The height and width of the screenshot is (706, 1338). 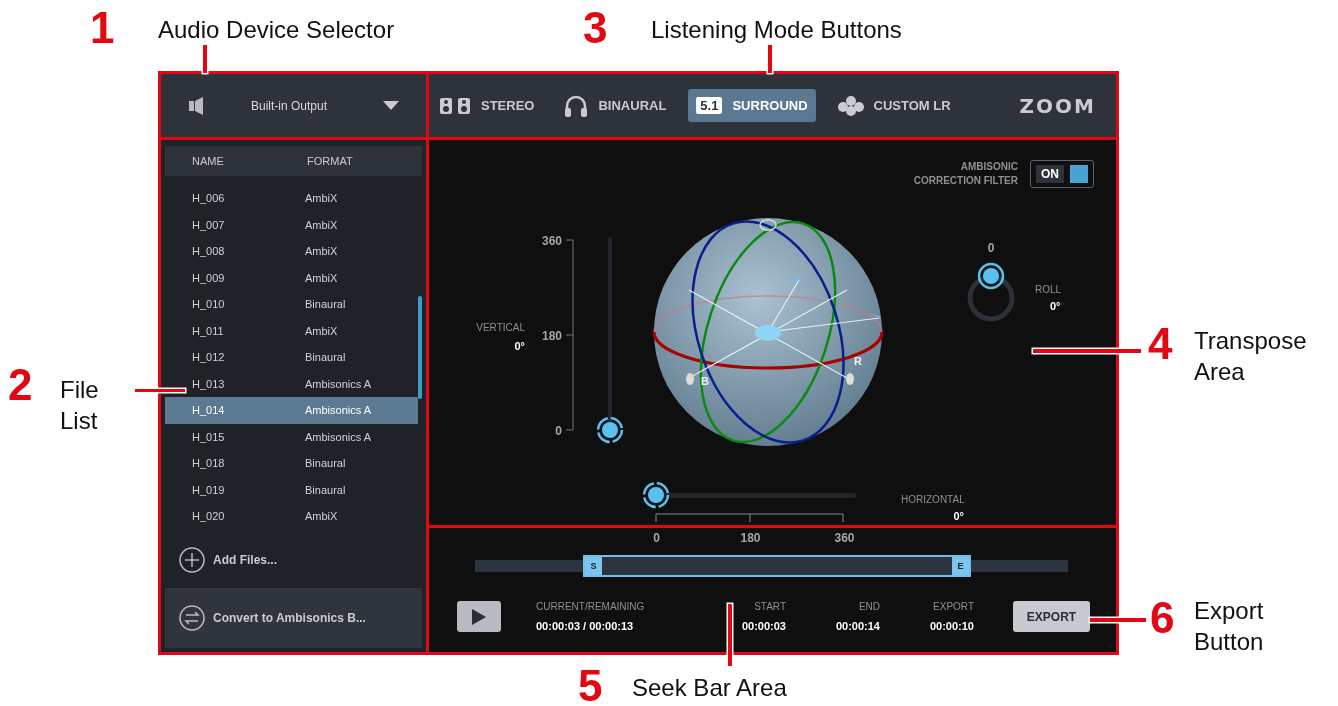 I want to click on speaker-cluster-icon, so click(x=850, y=105).